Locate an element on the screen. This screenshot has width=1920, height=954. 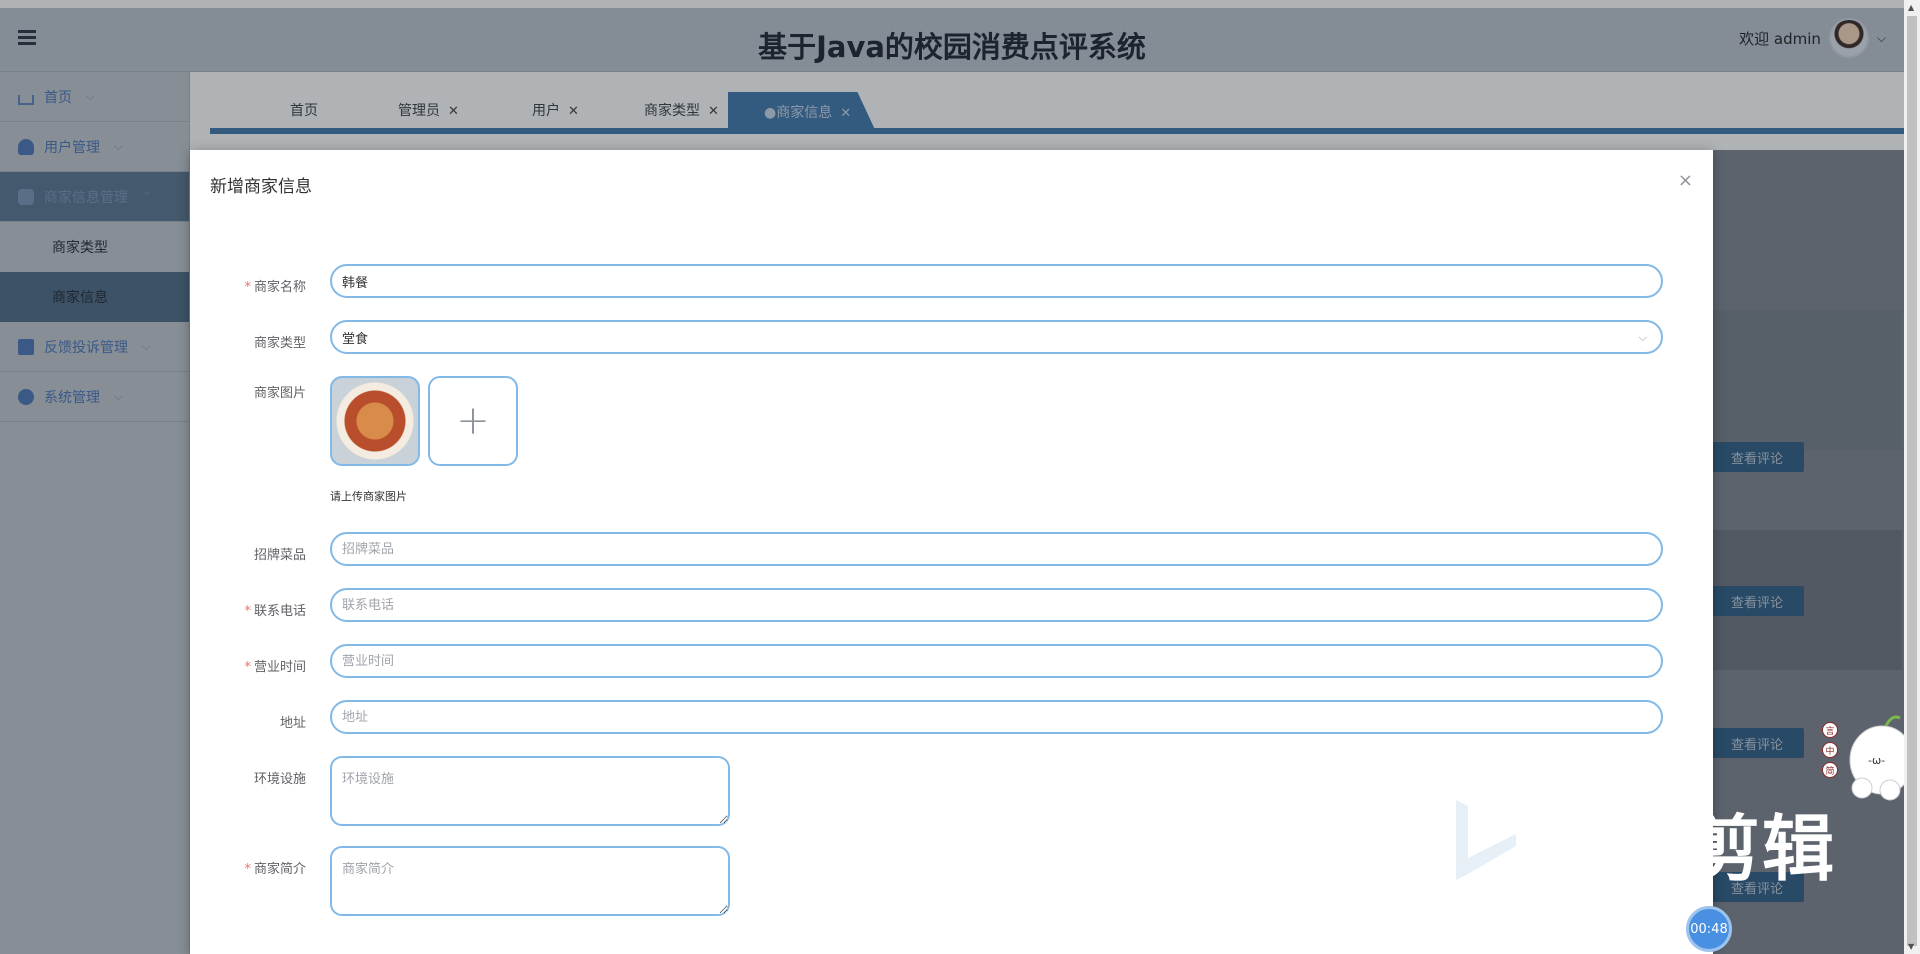
watermark-text: 剪辑 is located at coordinates (1762, 849).